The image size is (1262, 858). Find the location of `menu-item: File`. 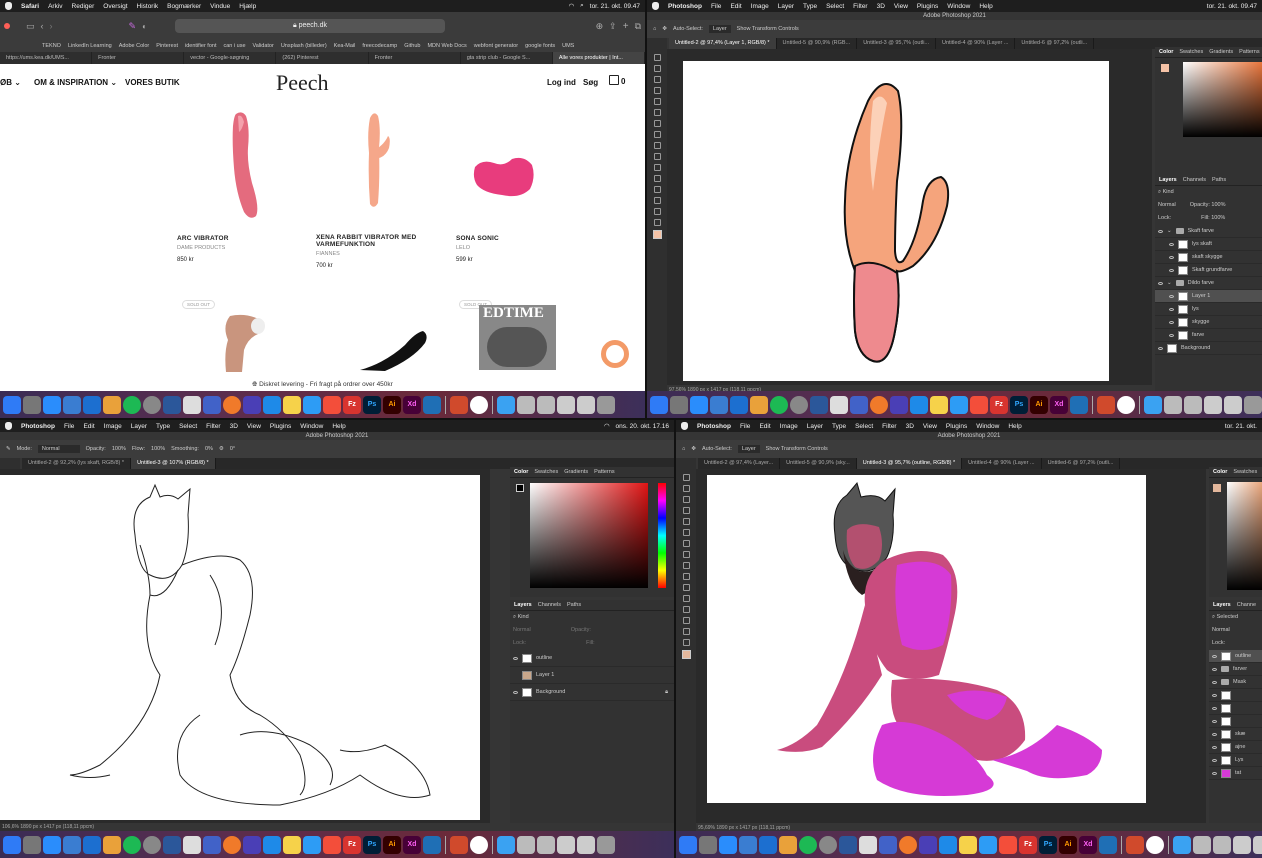

menu-item: File is located at coordinates (716, 6).